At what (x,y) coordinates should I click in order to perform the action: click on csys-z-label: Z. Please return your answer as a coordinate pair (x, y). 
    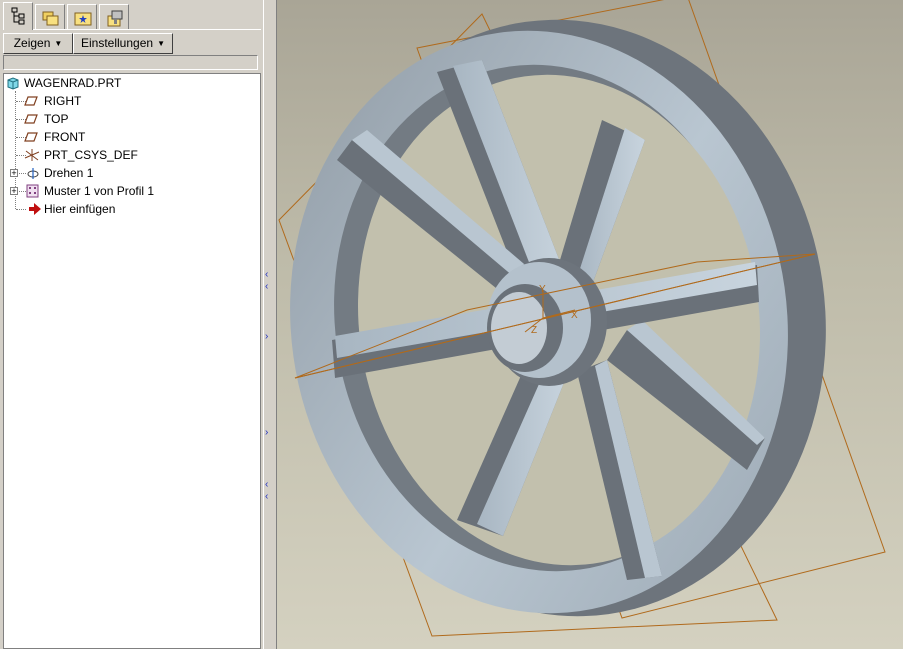
    Looking at the image, I should click on (534, 330).